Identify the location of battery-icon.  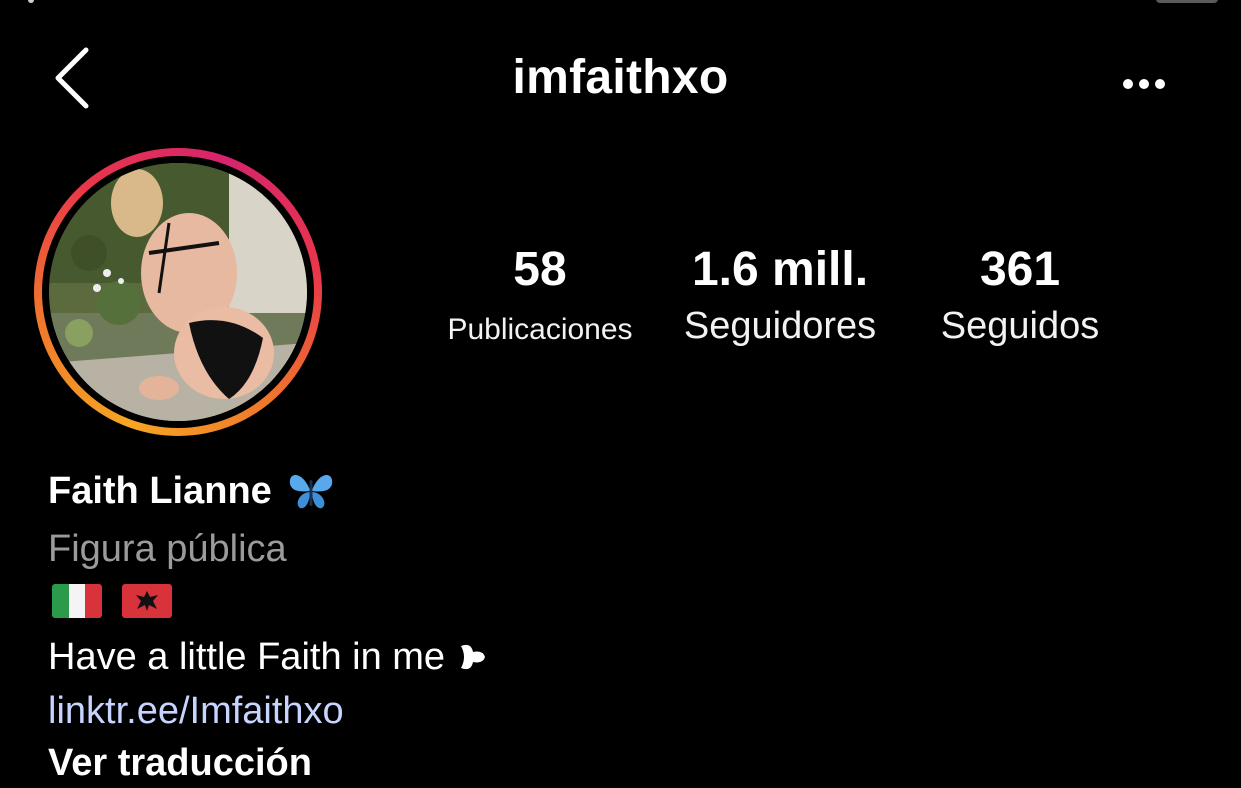
(1187, 1).